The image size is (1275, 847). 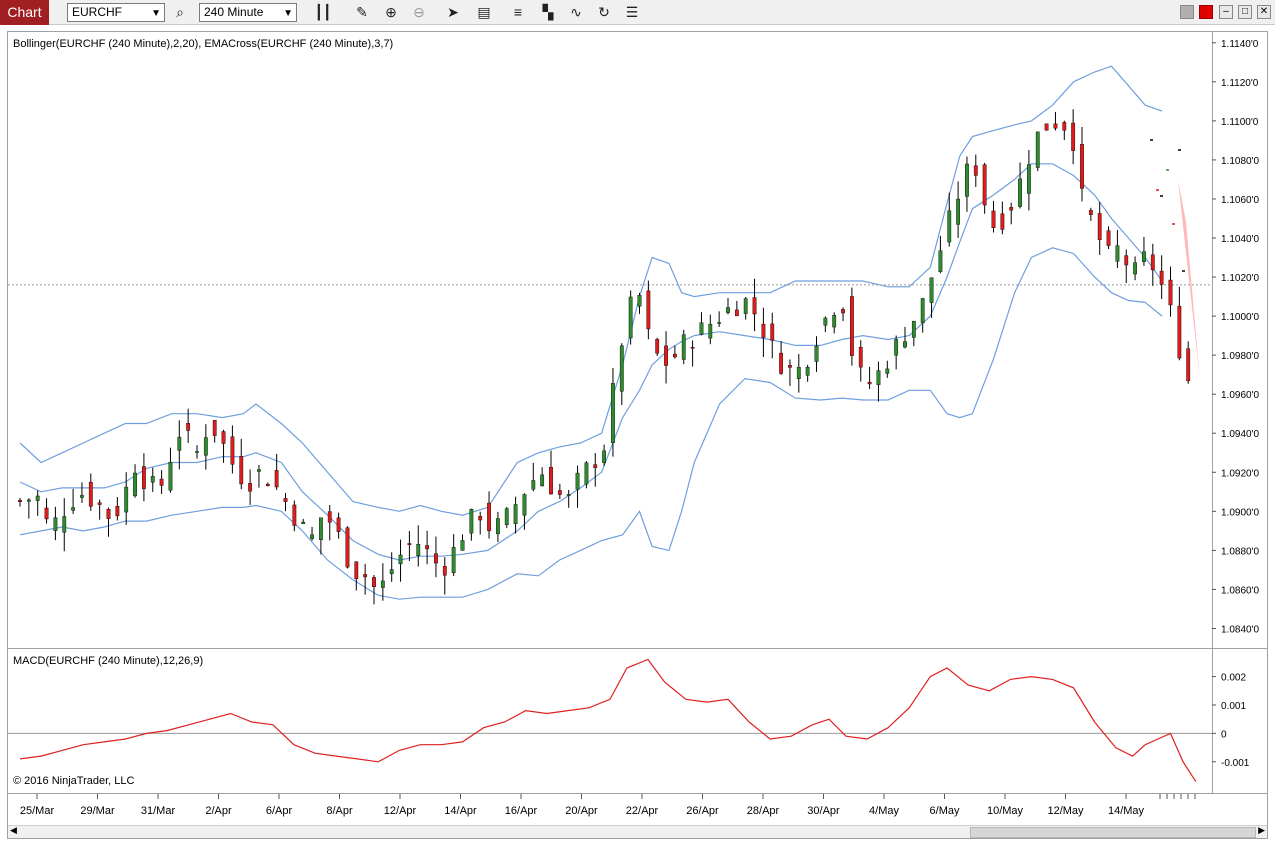 What do you see at coordinates (1240, 317) in the screenshot?
I see `y-tick-label: 1.1000'0` at bounding box center [1240, 317].